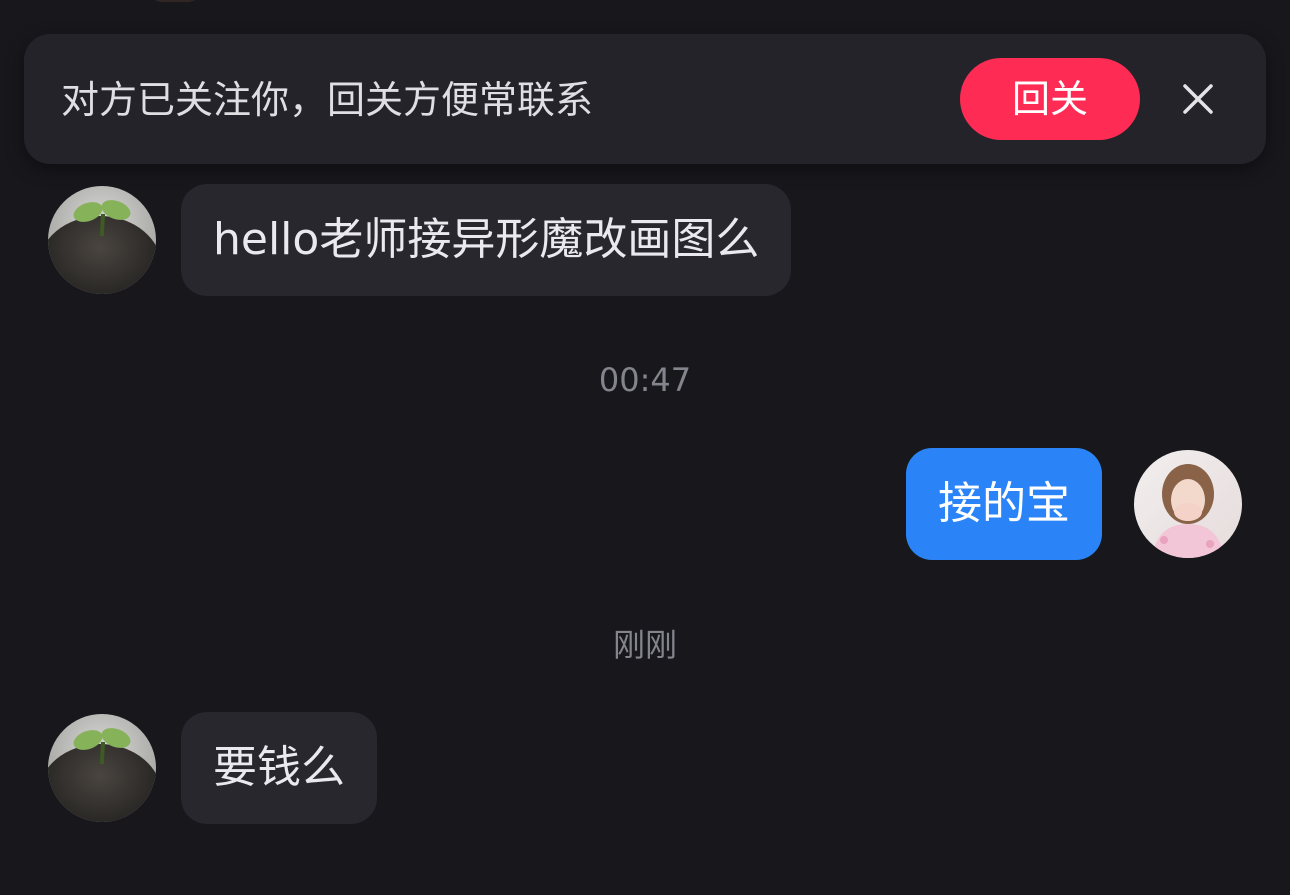 The image size is (1290, 895). What do you see at coordinates (327, 100) in the screenshot?
I see `follow-back-prompt: 对方已关注你，回关方便常联系` at bounding box center [327, 100].